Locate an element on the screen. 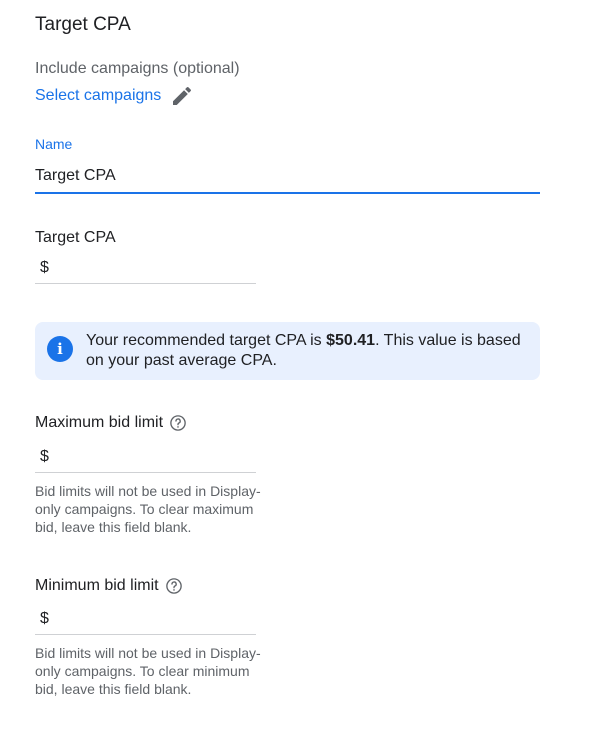  pencil-icon is located at coordinates (182, 96).